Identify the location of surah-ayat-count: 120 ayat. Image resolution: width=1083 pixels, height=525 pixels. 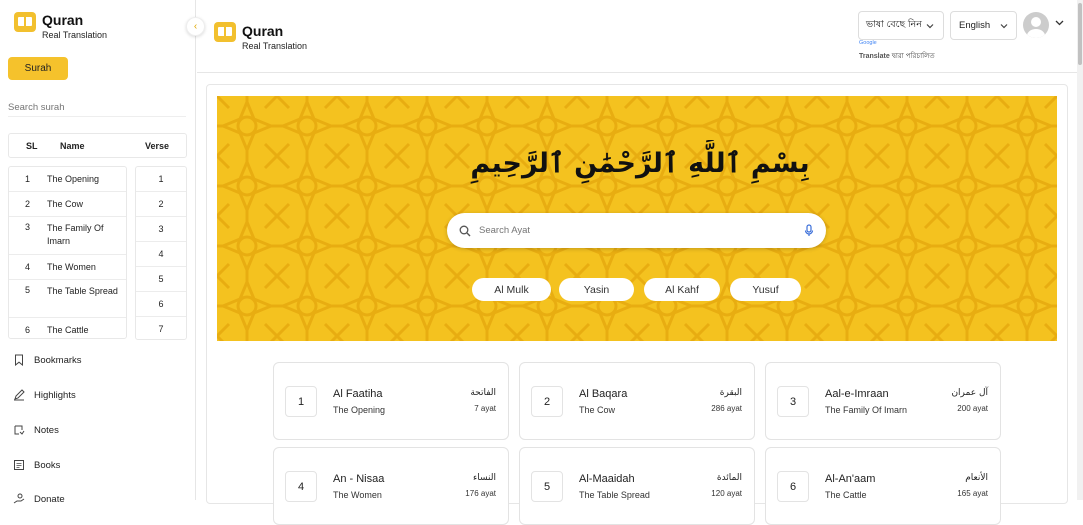
(726, 493).